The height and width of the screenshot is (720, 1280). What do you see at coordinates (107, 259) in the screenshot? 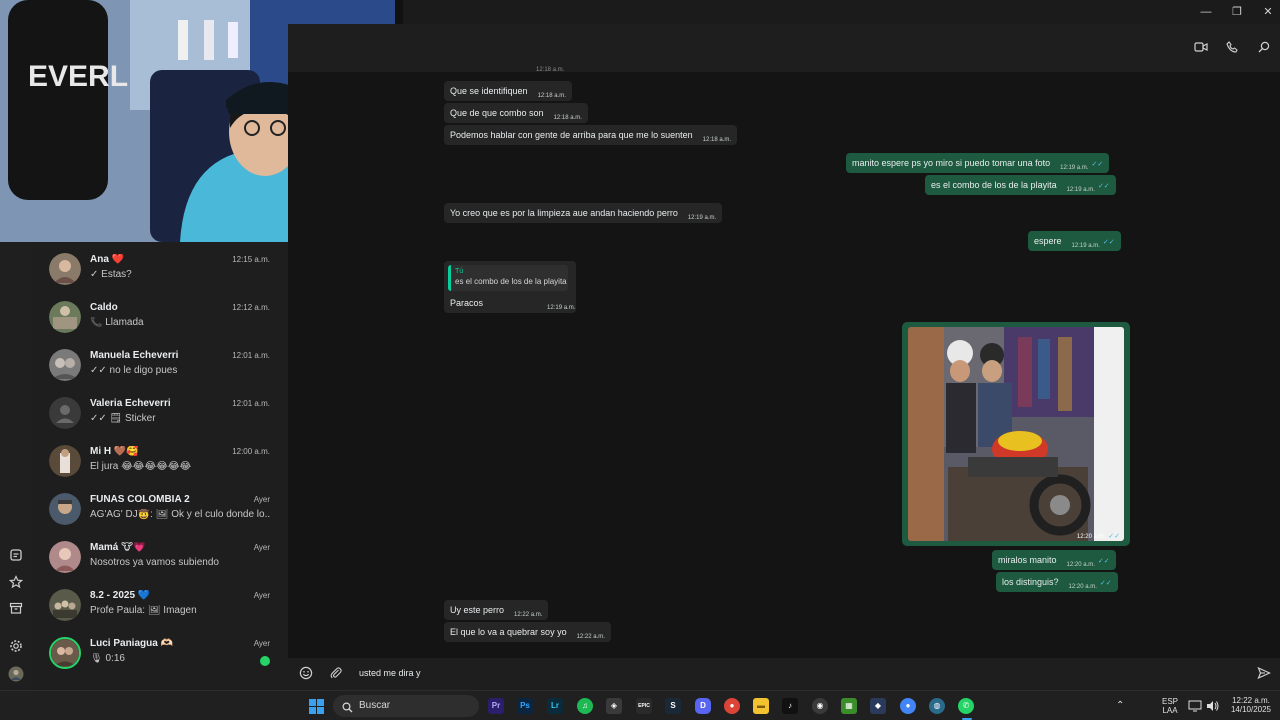
I see `chat-name: Ana ❤️` at bounding box center [107, 259].